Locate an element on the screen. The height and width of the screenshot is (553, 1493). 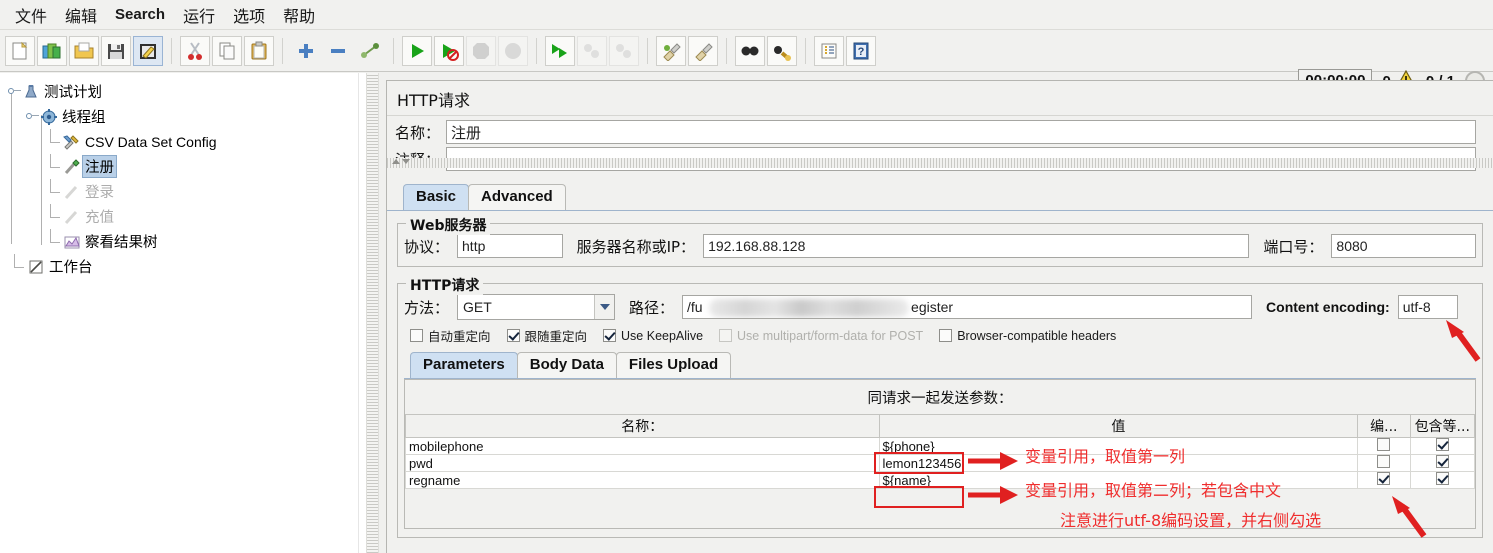
tree-node-workbench: 工作台 is located at coordinates (181, 266).